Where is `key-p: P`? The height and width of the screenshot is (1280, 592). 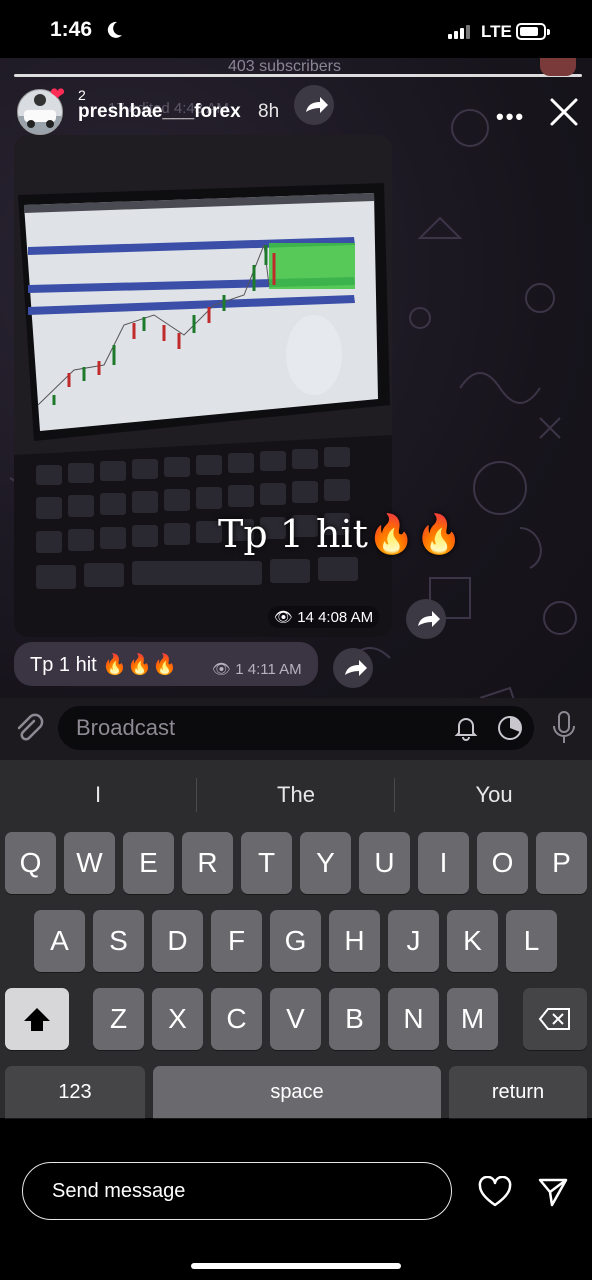
key-p: P is located at coordinates (561, 863).